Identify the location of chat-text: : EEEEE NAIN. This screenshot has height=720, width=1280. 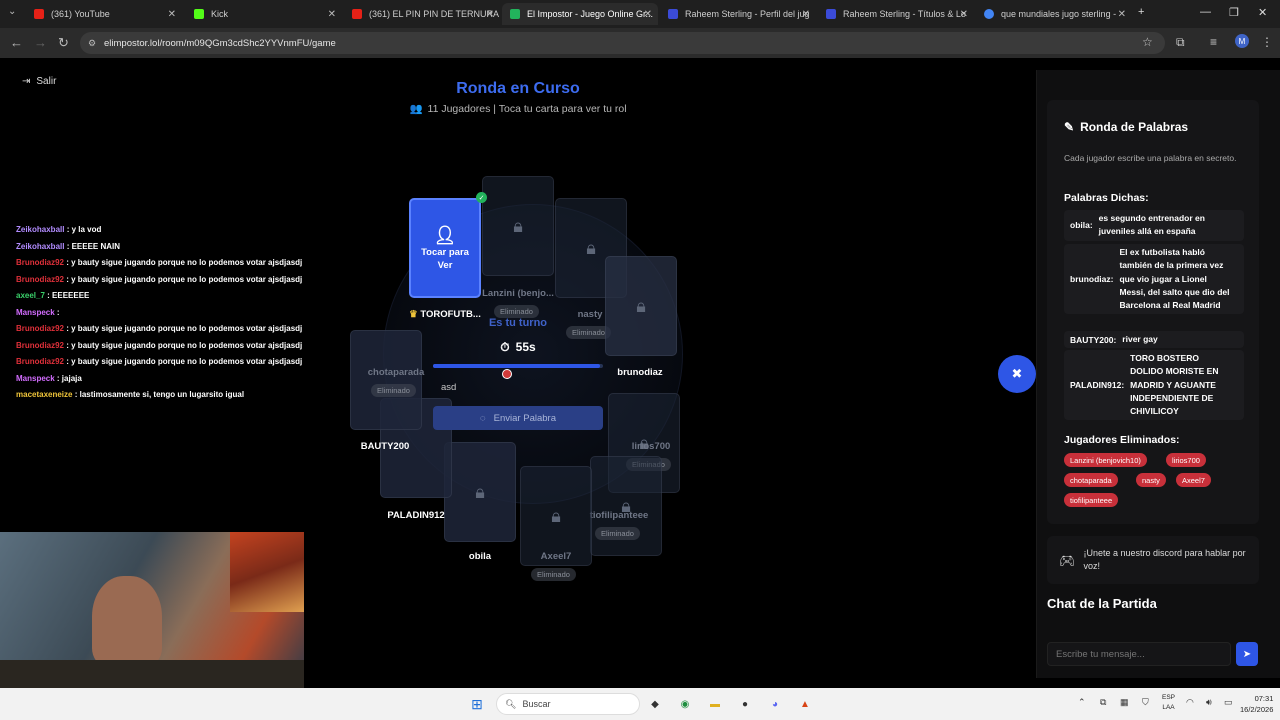
(93, 246).